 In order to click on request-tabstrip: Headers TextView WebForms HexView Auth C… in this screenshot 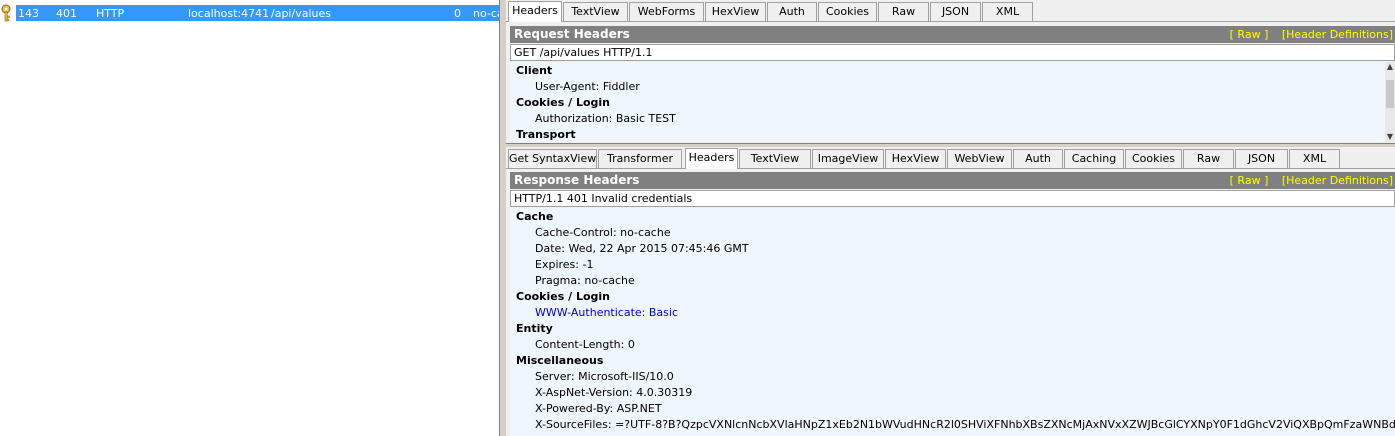, I will do `click(950, 11)`.